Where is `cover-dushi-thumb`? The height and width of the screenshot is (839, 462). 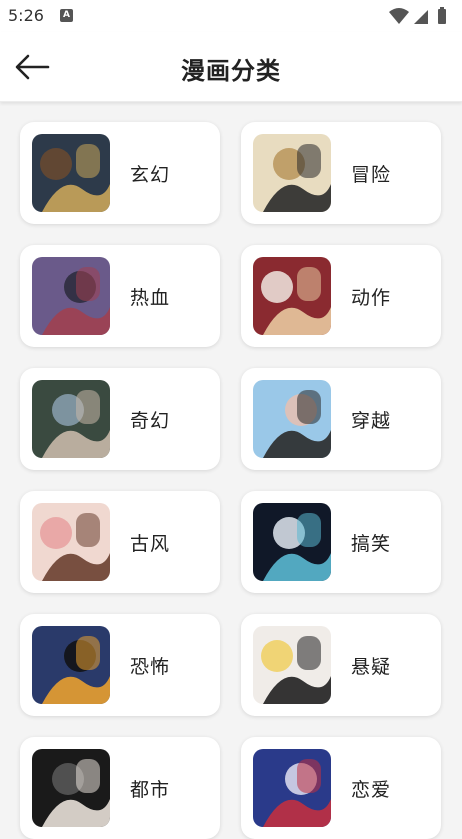
cover-dushi-thumb is located at coordinates (71, 788).